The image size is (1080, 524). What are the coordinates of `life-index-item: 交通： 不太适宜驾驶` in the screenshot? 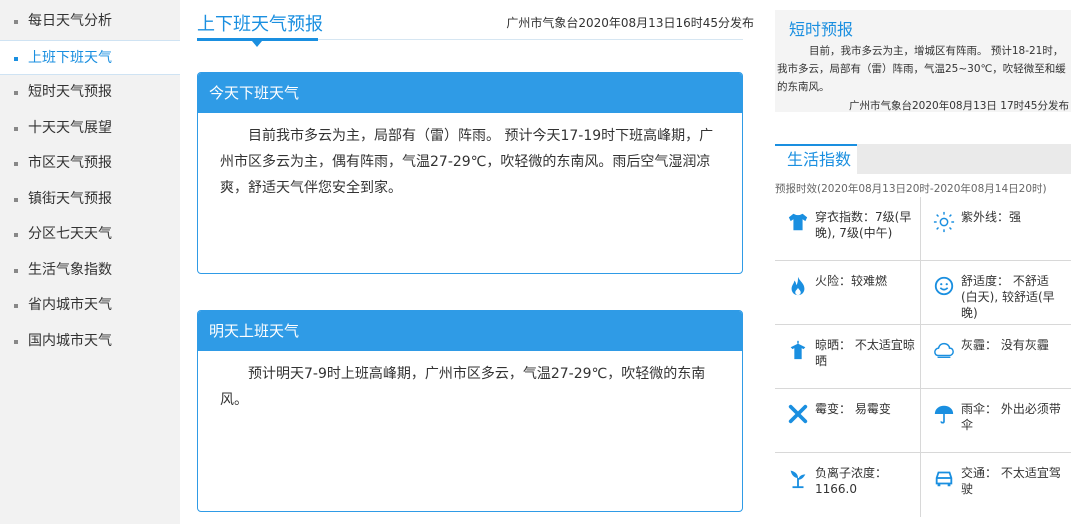 It's located at (994, 485).